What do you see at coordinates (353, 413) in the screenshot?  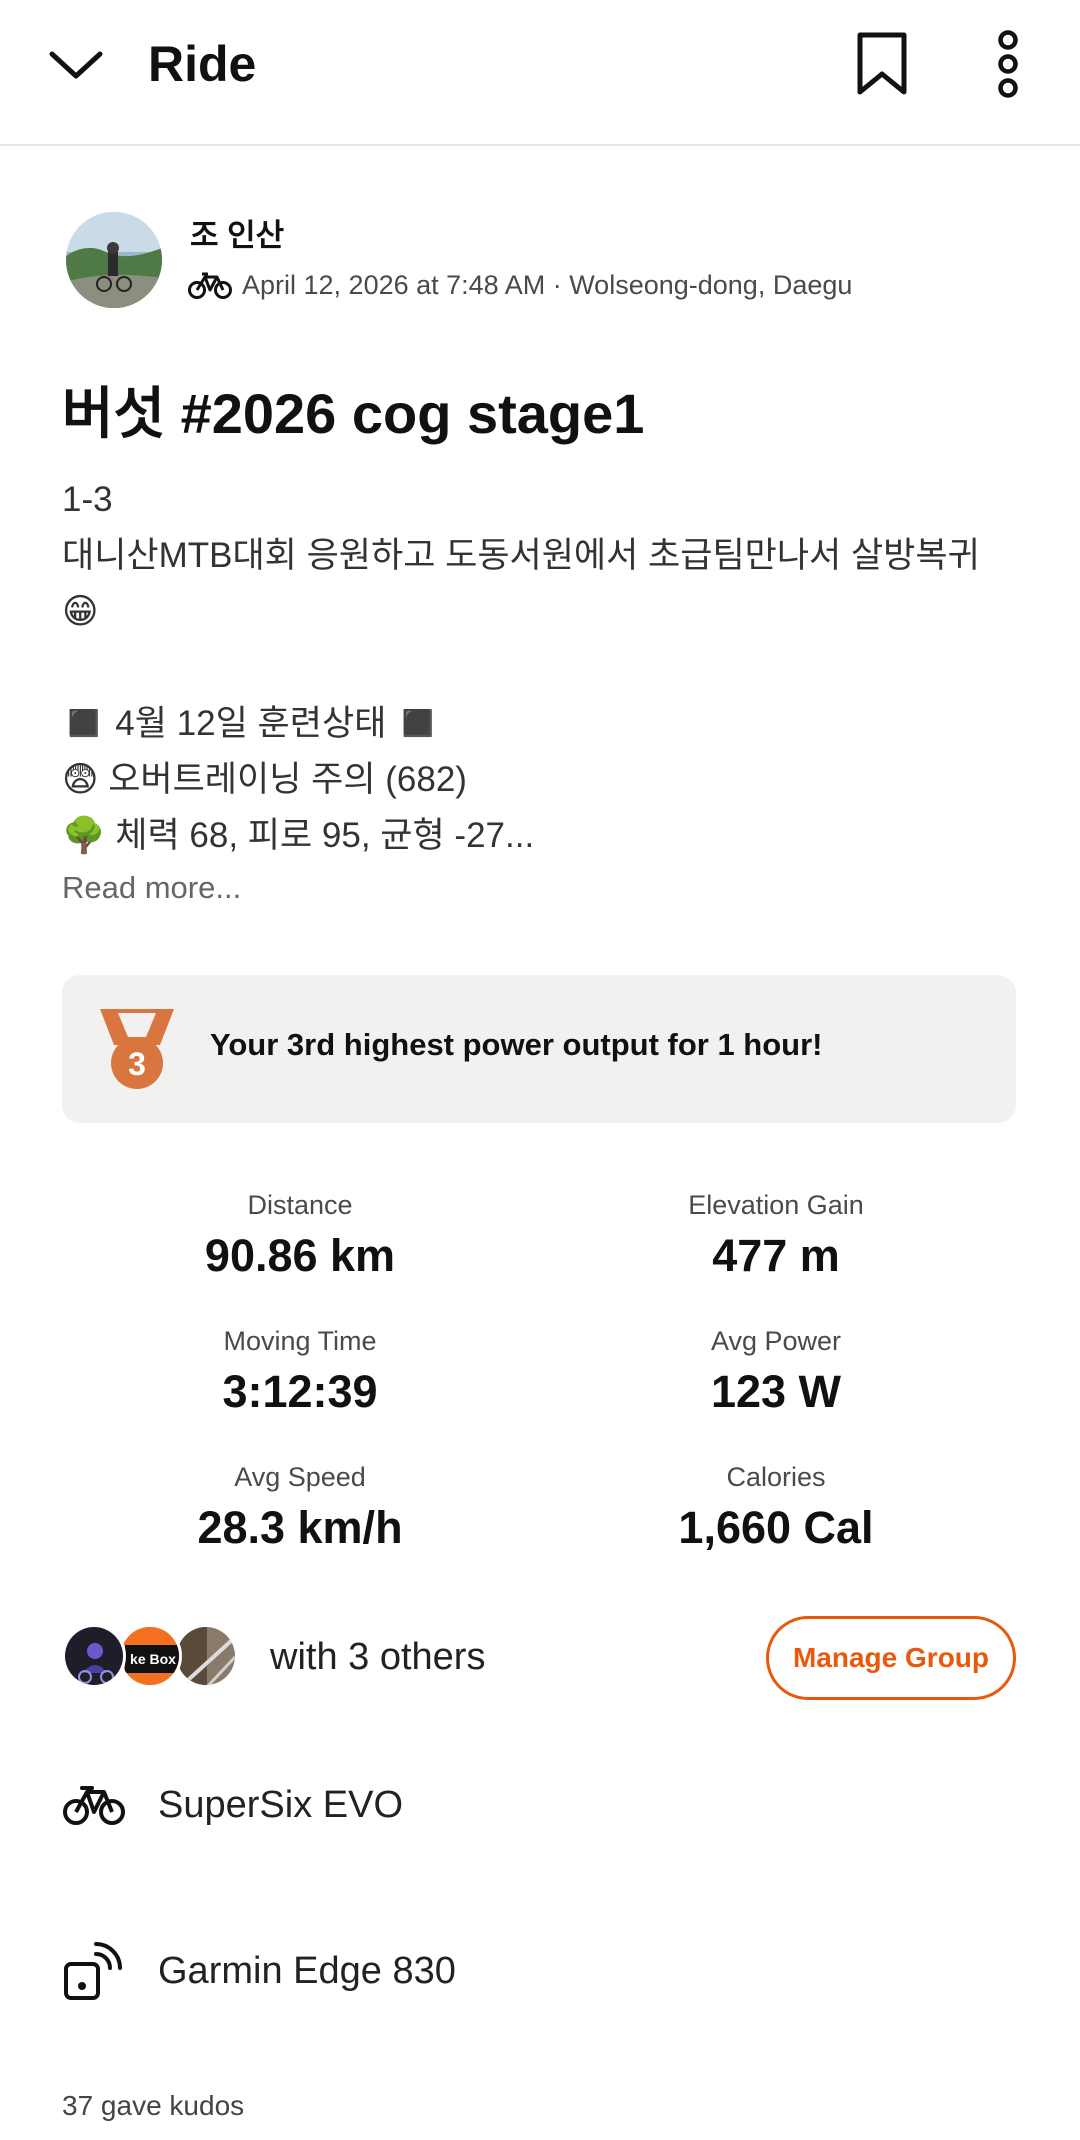 I see `activity-title: 버섯 #2026 cog stage1` at bounding box center [353, 413].